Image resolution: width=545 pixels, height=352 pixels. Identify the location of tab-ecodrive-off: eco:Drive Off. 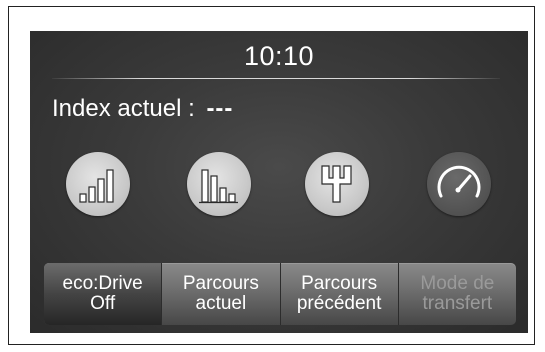
(103, 294).